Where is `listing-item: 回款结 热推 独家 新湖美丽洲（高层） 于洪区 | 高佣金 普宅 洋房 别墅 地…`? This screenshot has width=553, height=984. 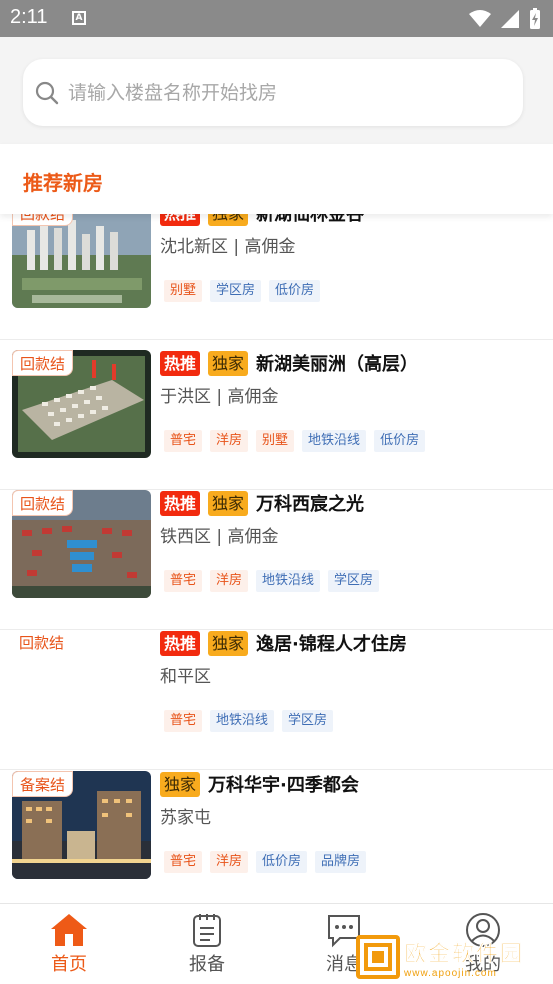
listing-item: 回款结 热推 独家 新湖美丽洲（高层） 于洪区 | 高佣金 普宅 洋房 别墅 地… is located at coordinates (276, 420).